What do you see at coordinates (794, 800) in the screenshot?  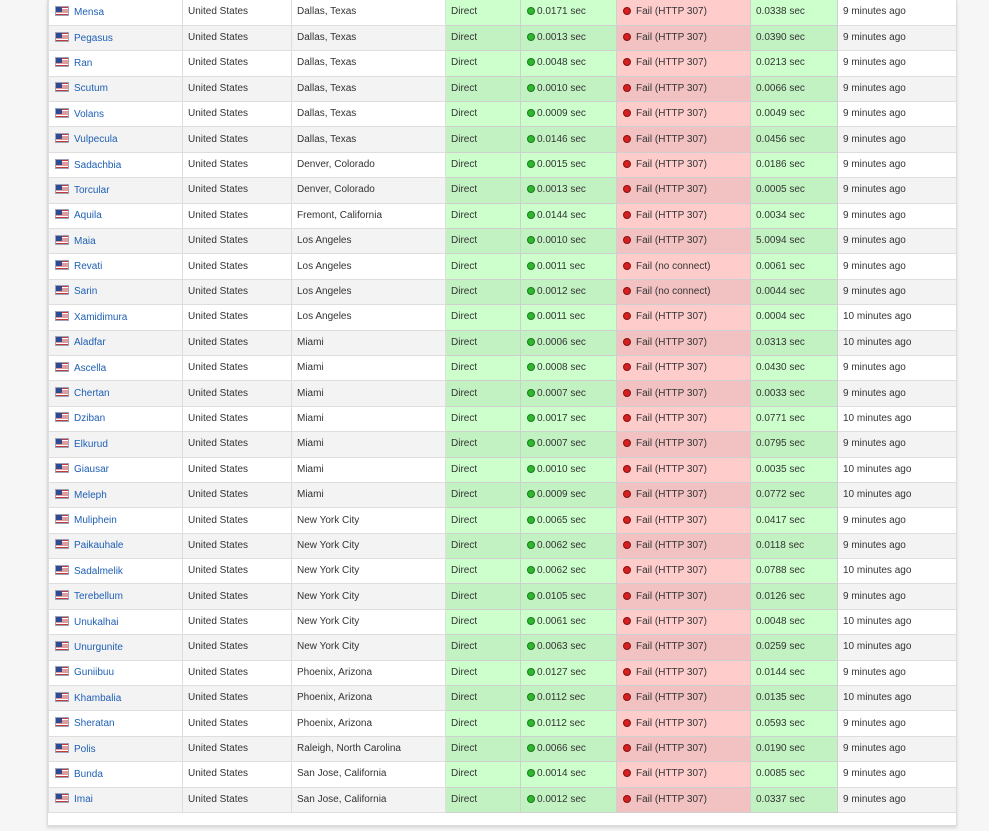 I see `dns-time-cell: 0.0337 sec` at bounding box center [794, 800].